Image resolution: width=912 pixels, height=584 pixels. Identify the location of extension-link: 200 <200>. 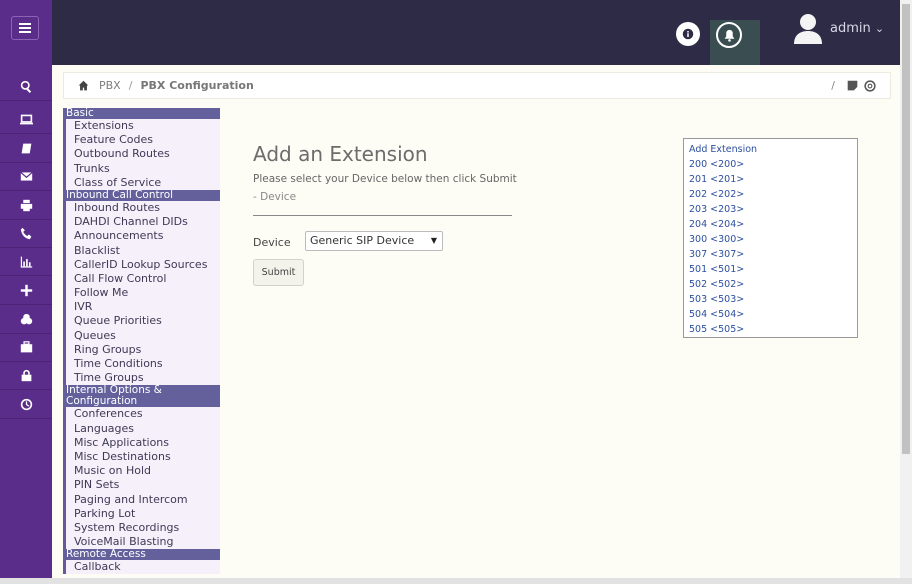
(770, 164).